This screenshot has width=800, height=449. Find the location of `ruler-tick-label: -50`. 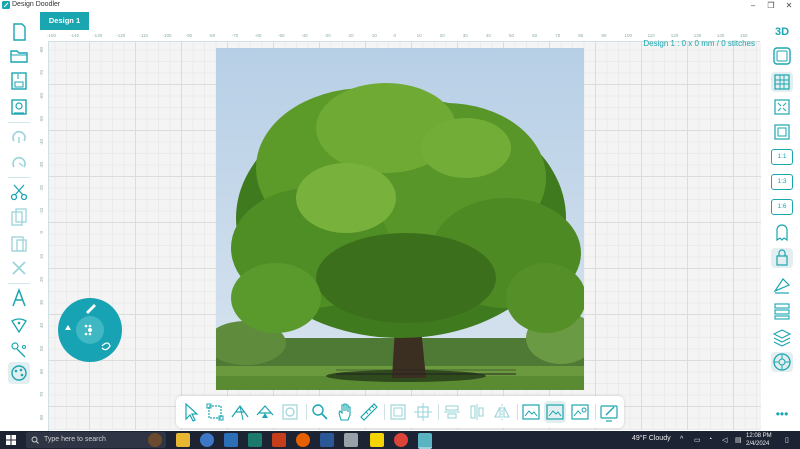

ruler-tick-label: -50 is located at coordinates (41, 119).